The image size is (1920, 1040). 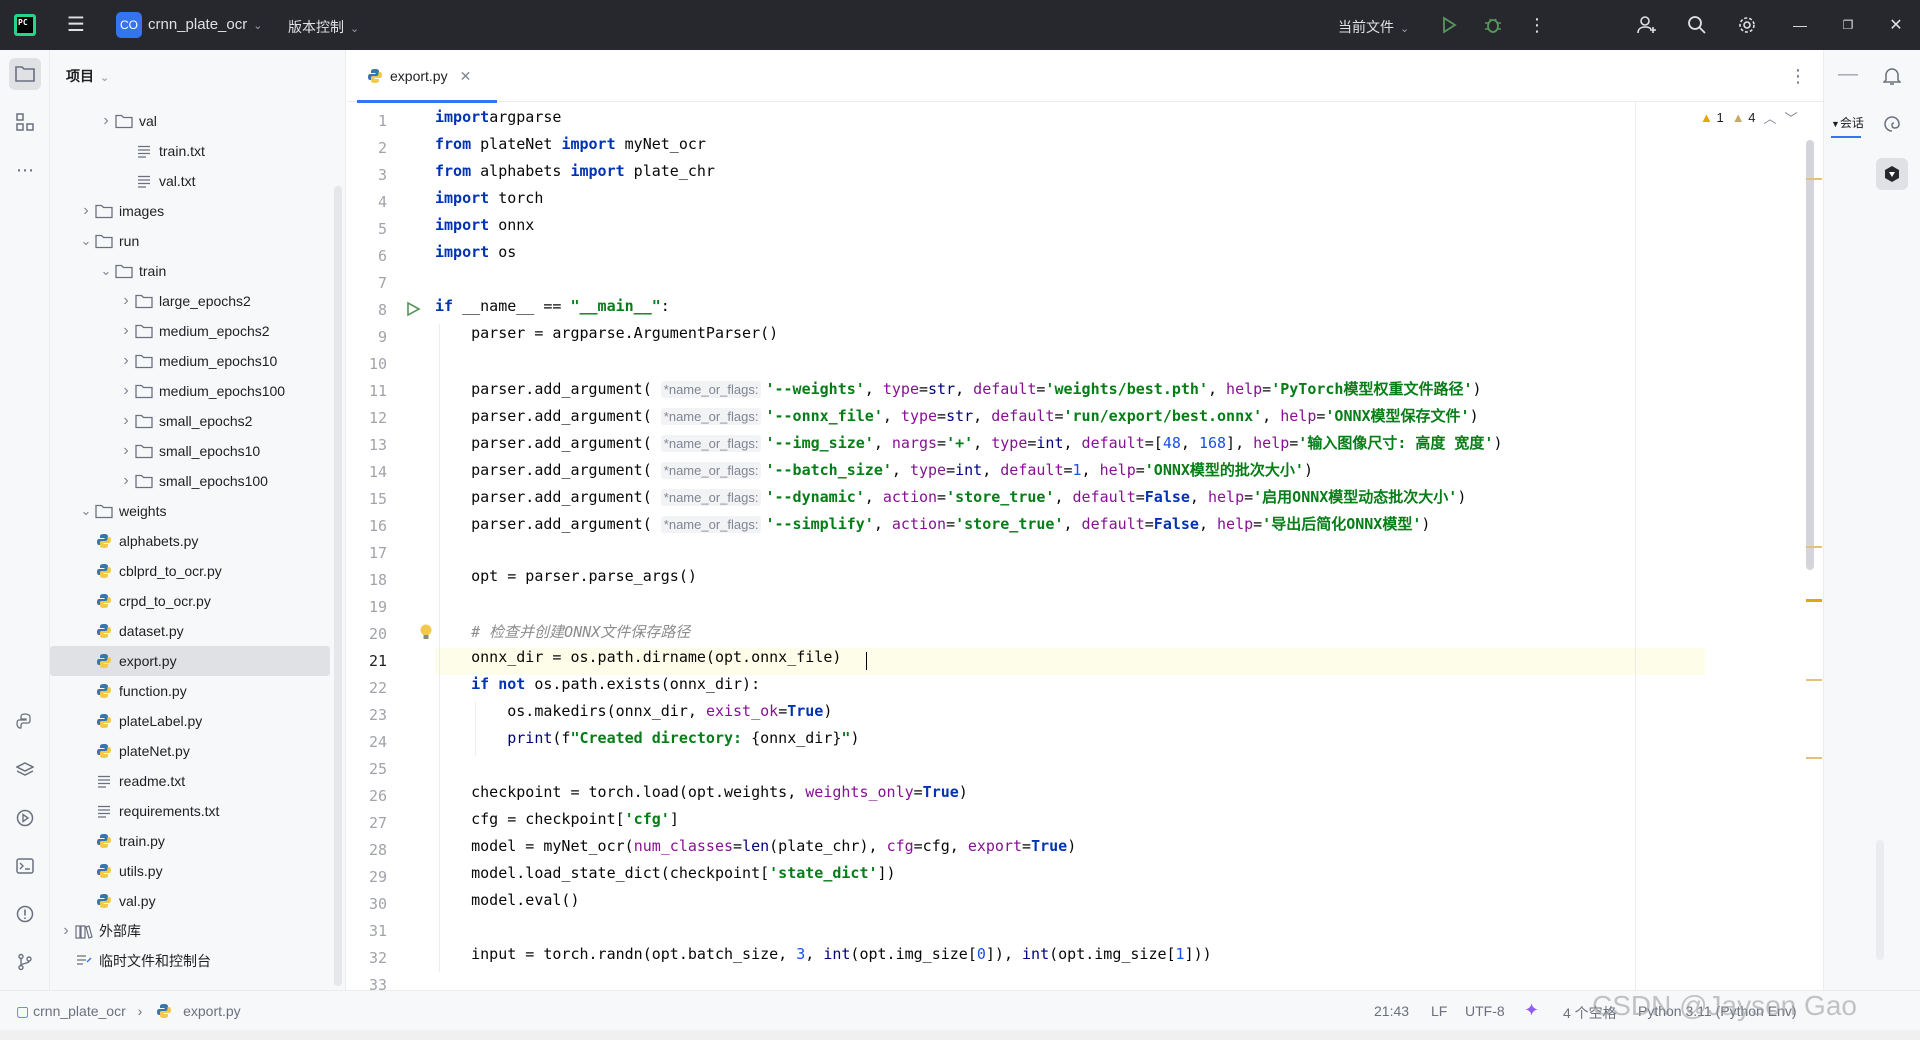 What do you see at coordinates (367, 877) in the screenshot?
I see `line-number: 29` at bounding box center [367, 877].